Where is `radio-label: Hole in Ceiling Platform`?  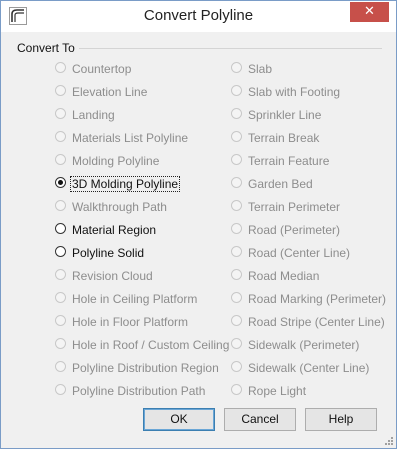
radio-label: Hole in Ceiling Platform is located at coordinates (135, 299).